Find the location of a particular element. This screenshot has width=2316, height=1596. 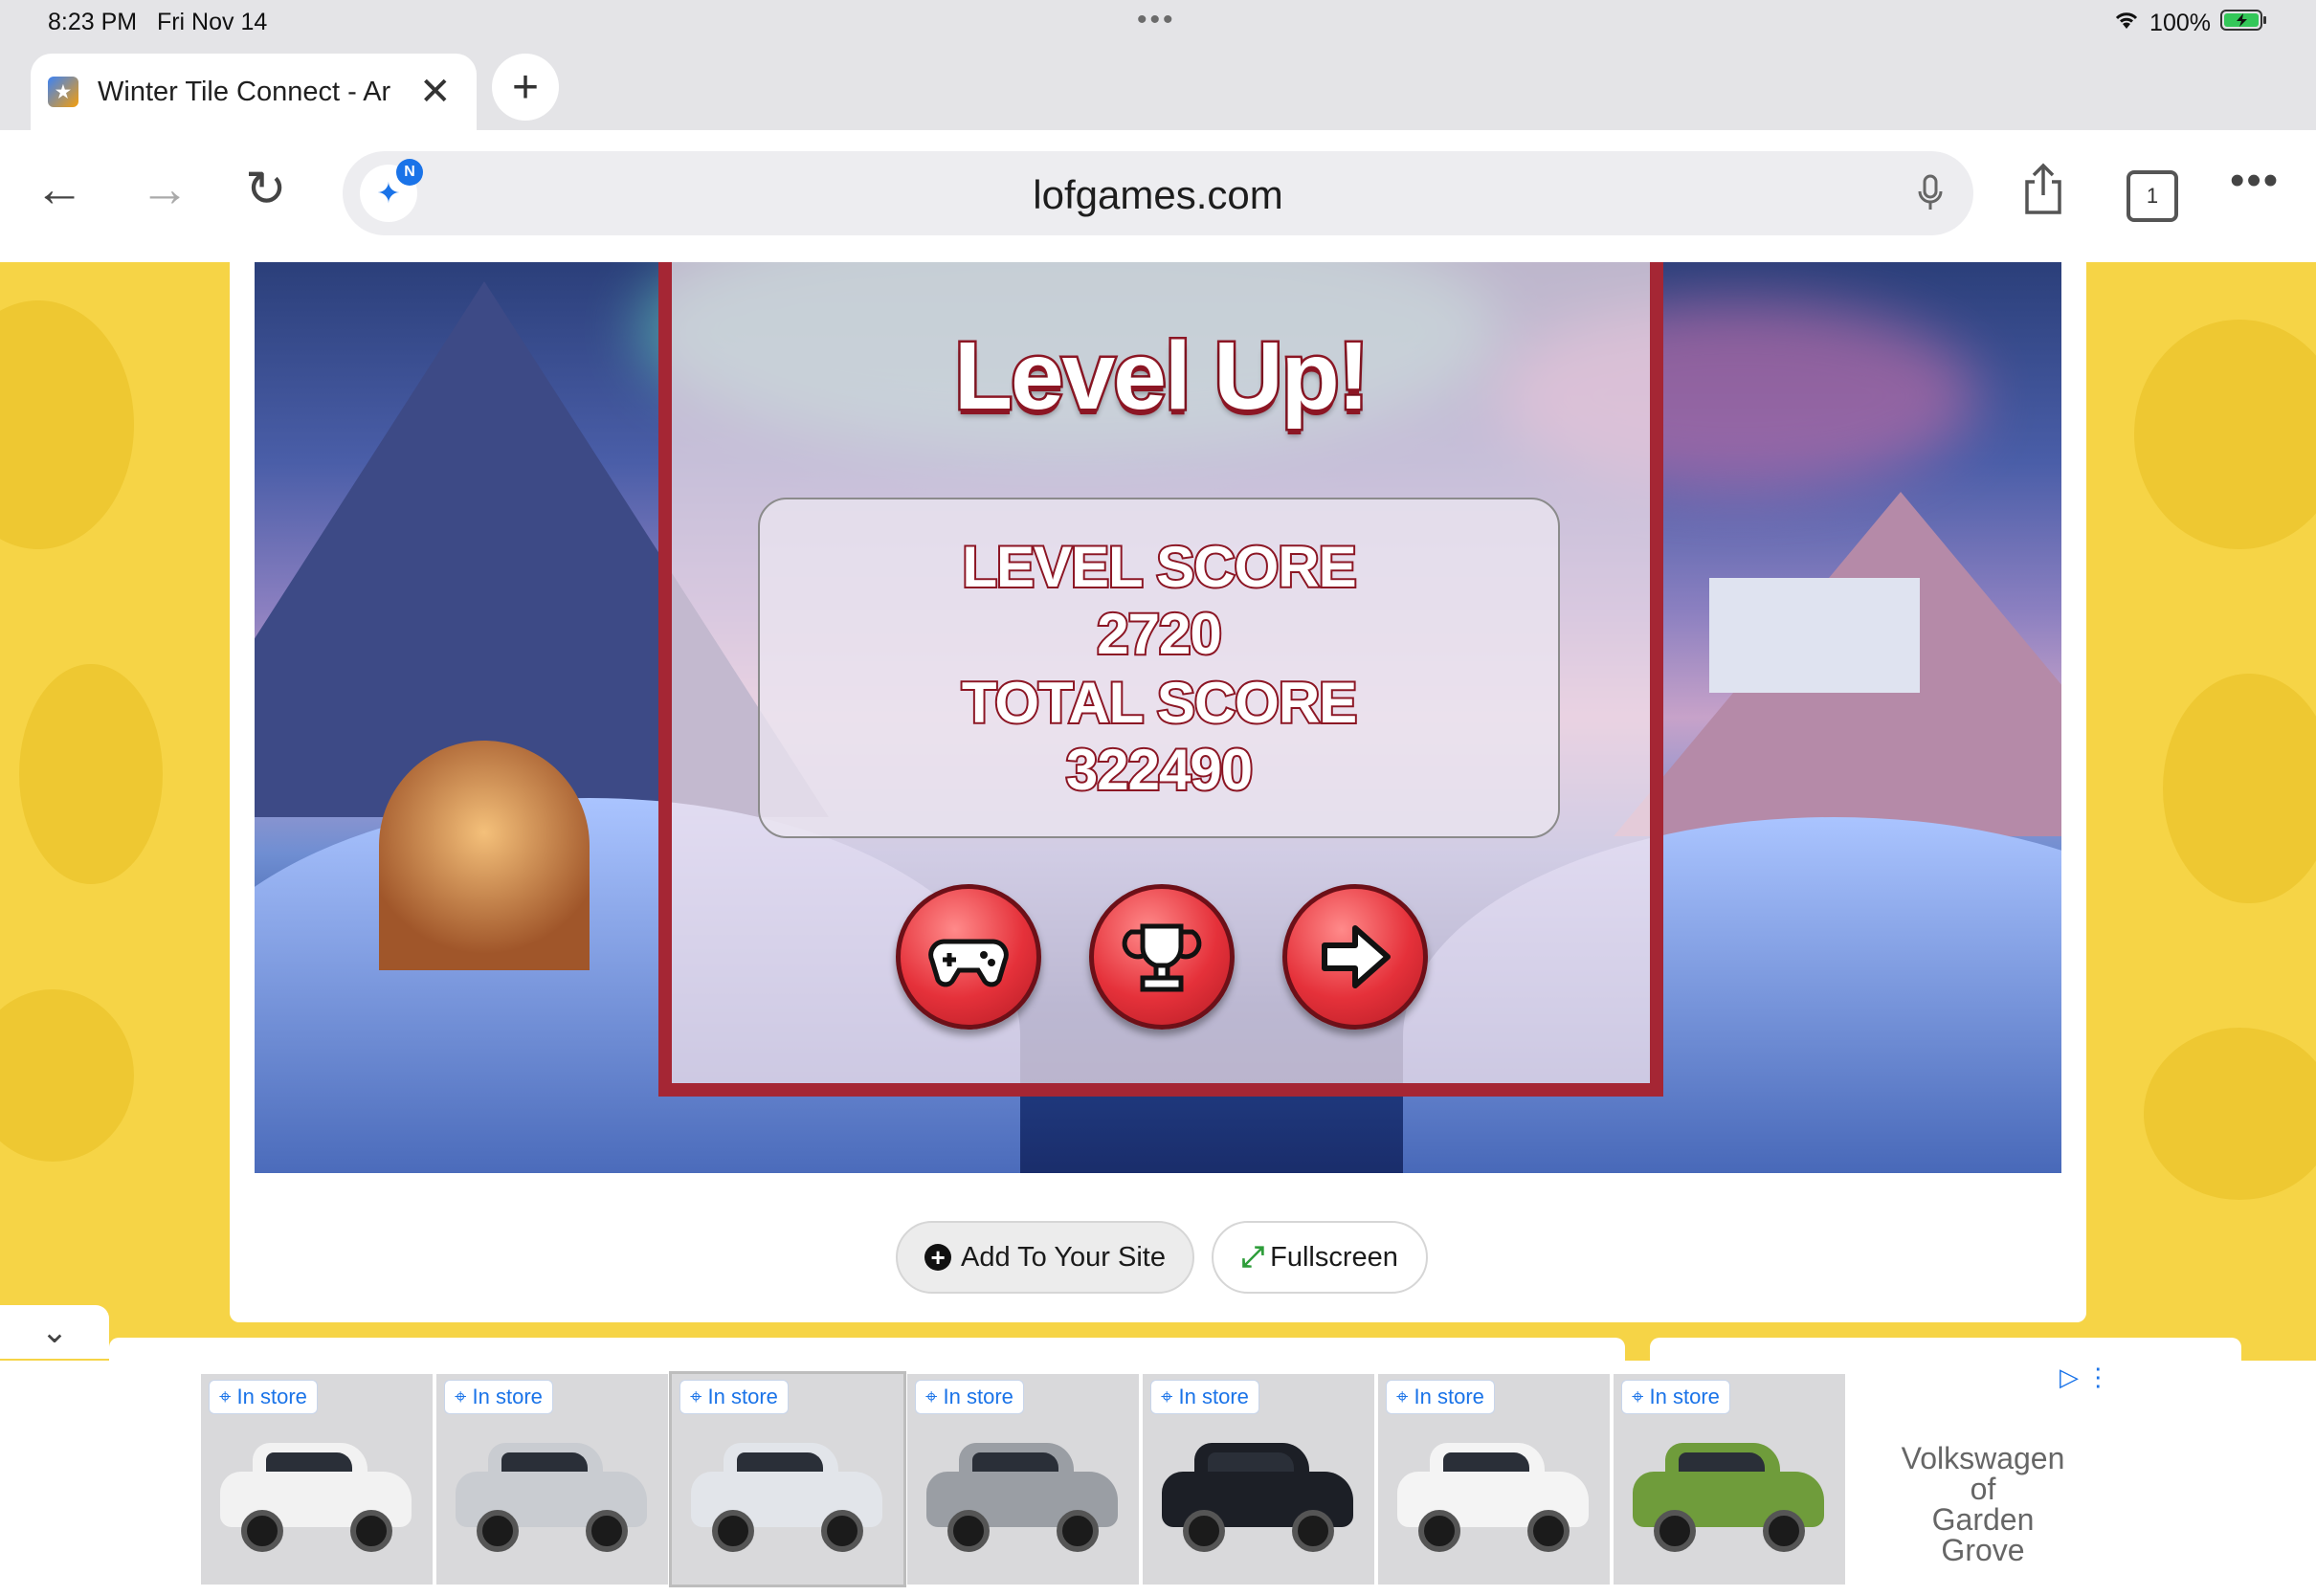

ad-choices-icon: ▷ ⋮ is located at coordinates (2085, 1378).